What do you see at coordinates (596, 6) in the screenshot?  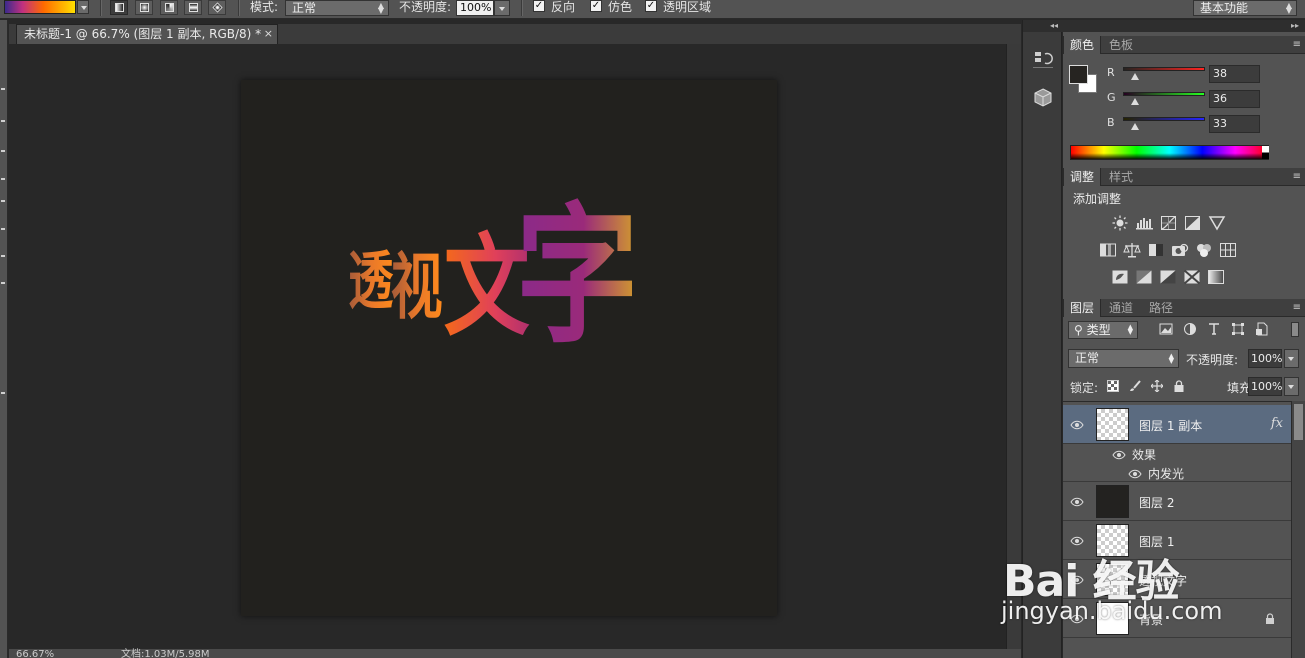 I see `dither-checkbox: ✓` at bounding box center [596, 6].